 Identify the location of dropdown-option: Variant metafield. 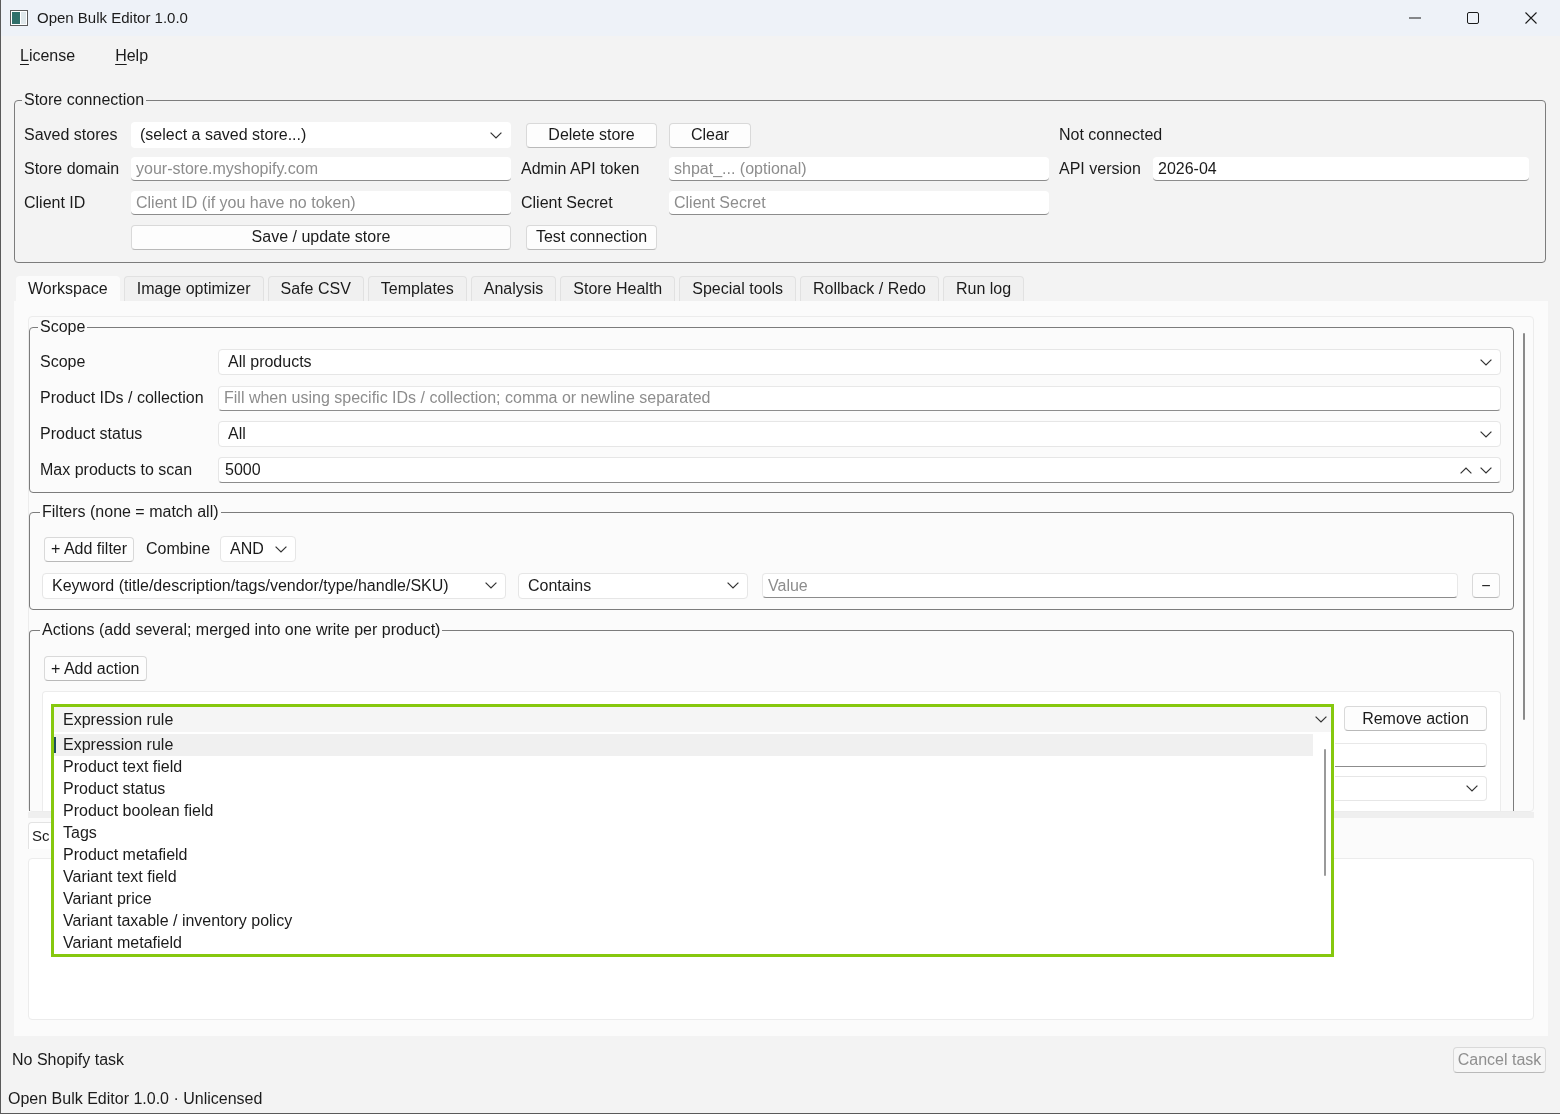
(683, 943).